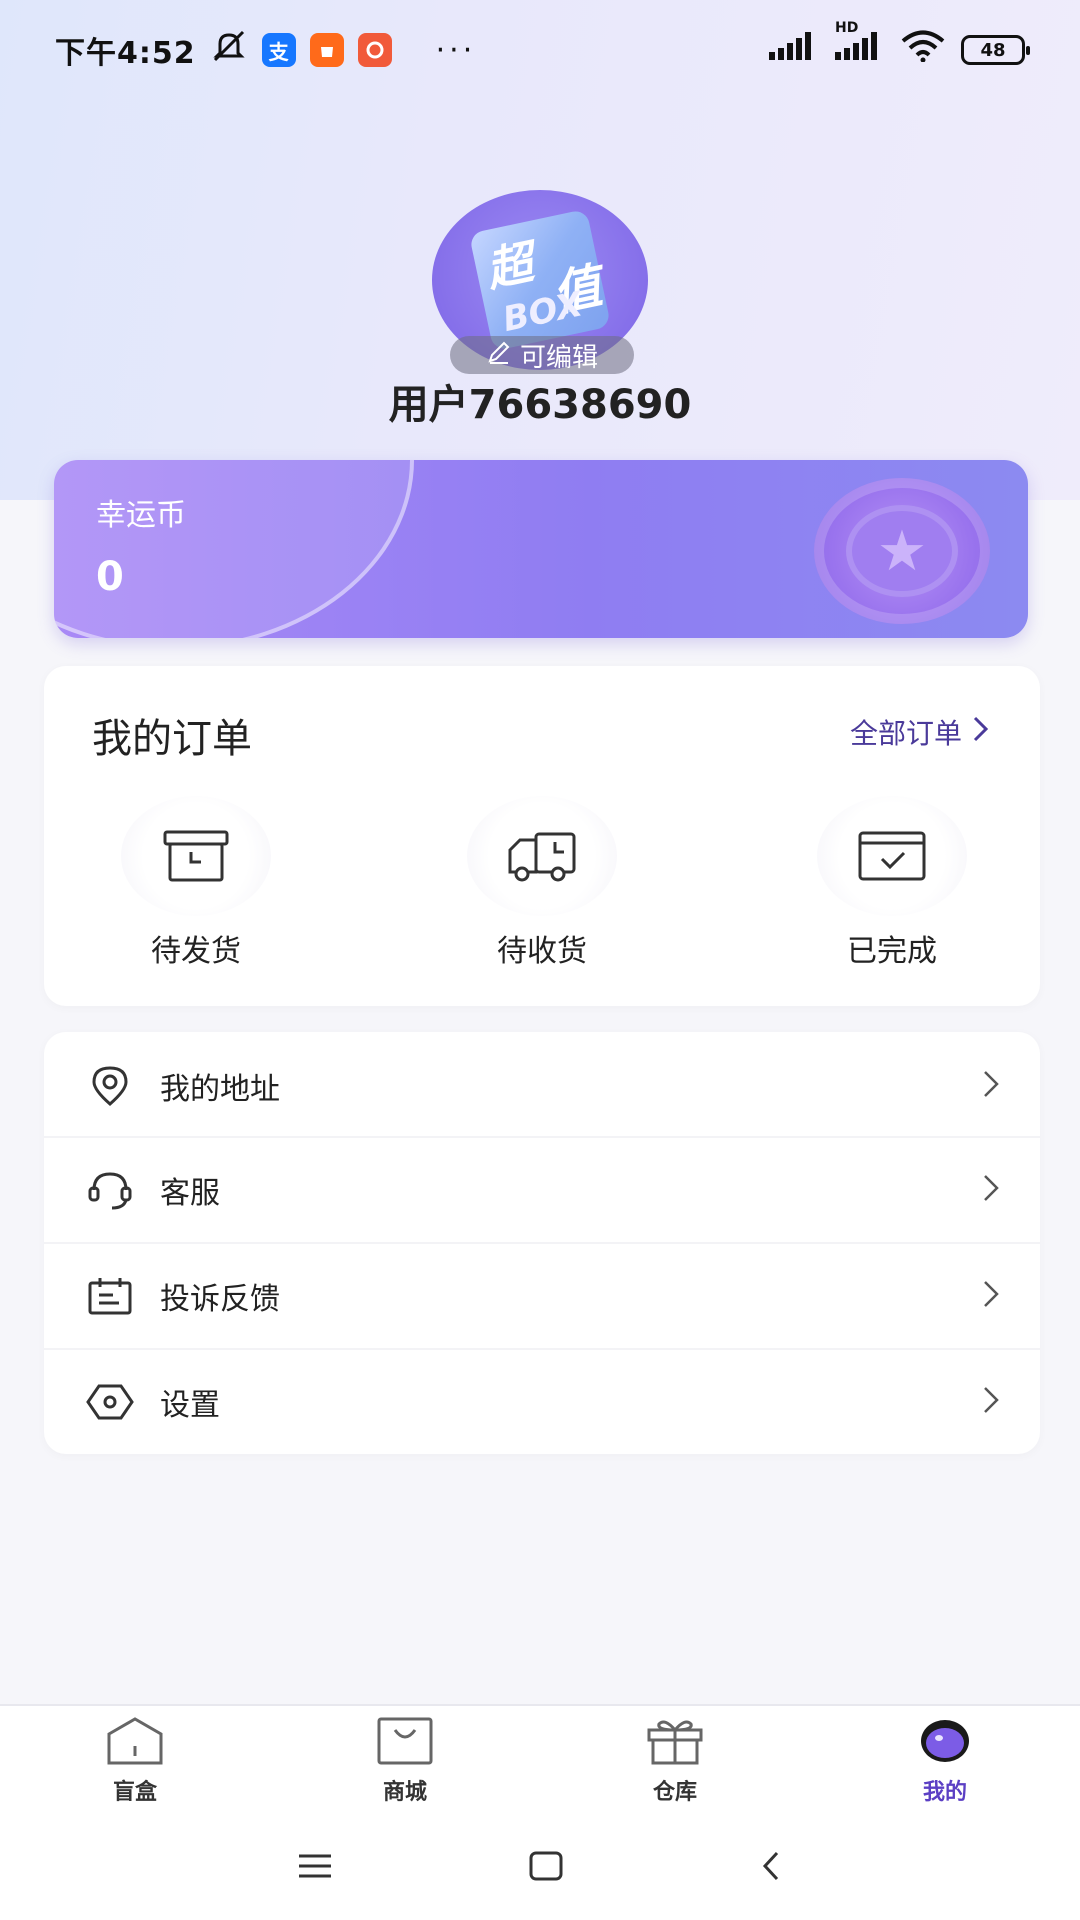  Describe the element at coordinates (892, 951) in the screenshot. I see `order-label: 已完成` at that location.